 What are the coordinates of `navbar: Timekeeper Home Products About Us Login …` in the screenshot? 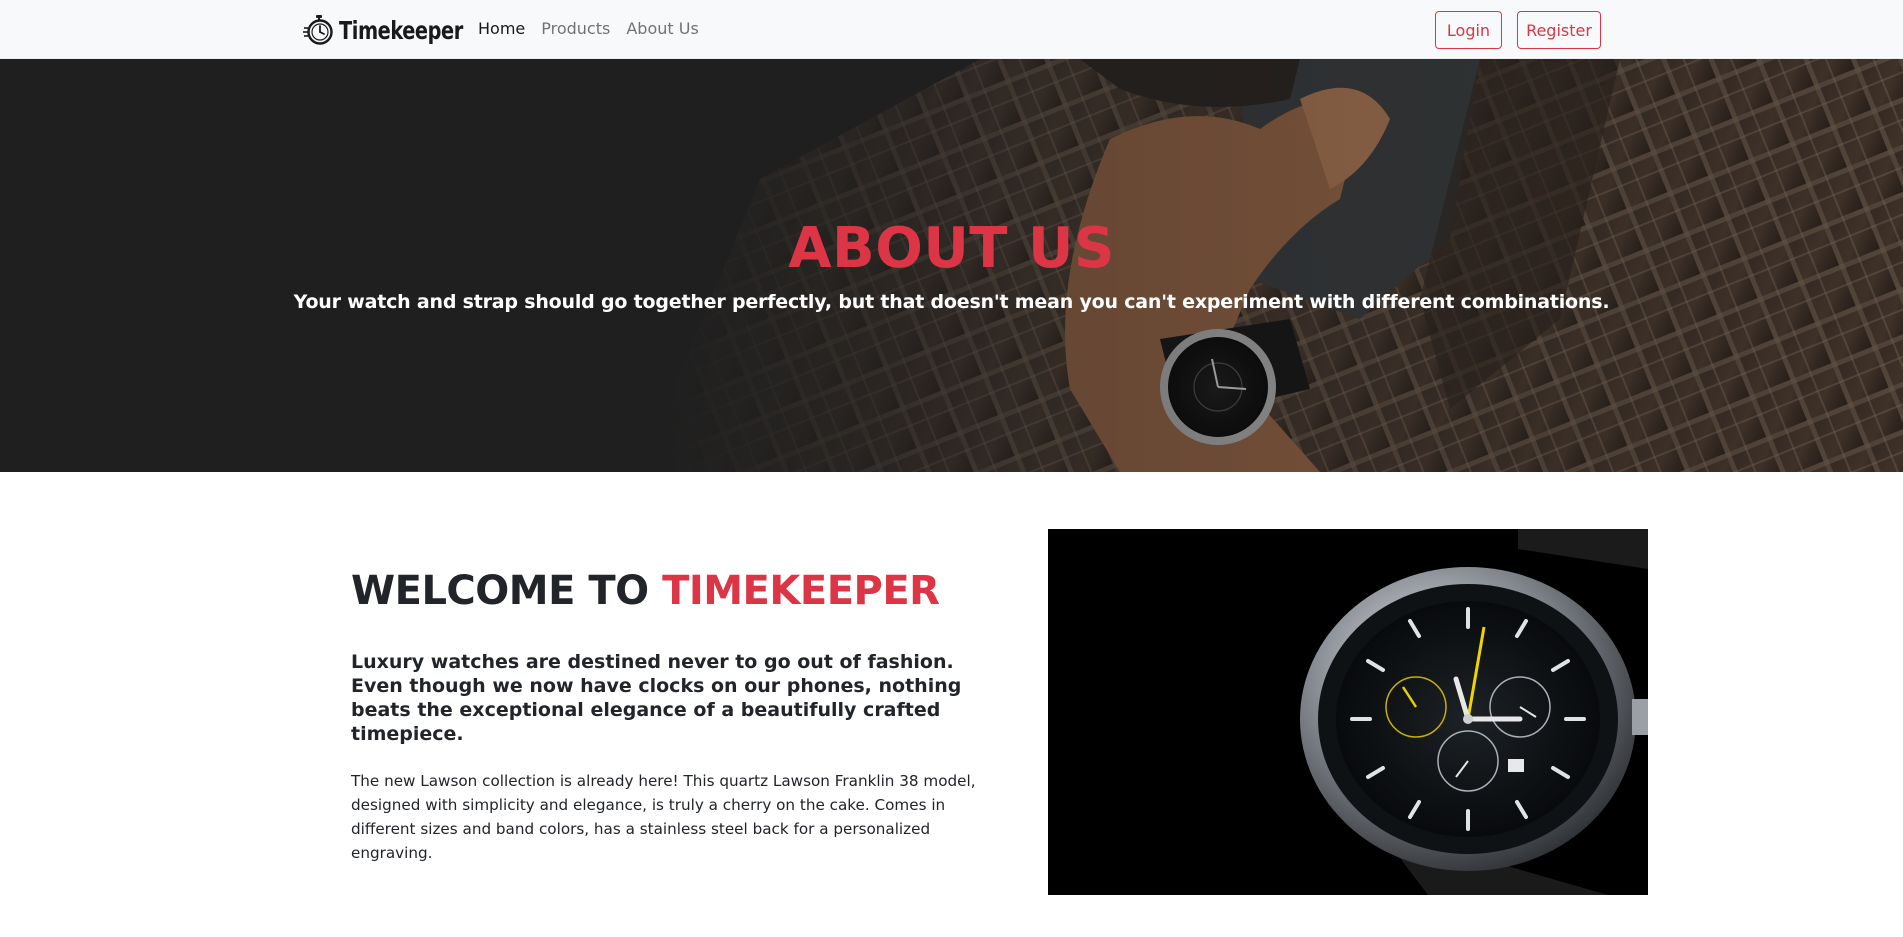 It's located at (951, 29).